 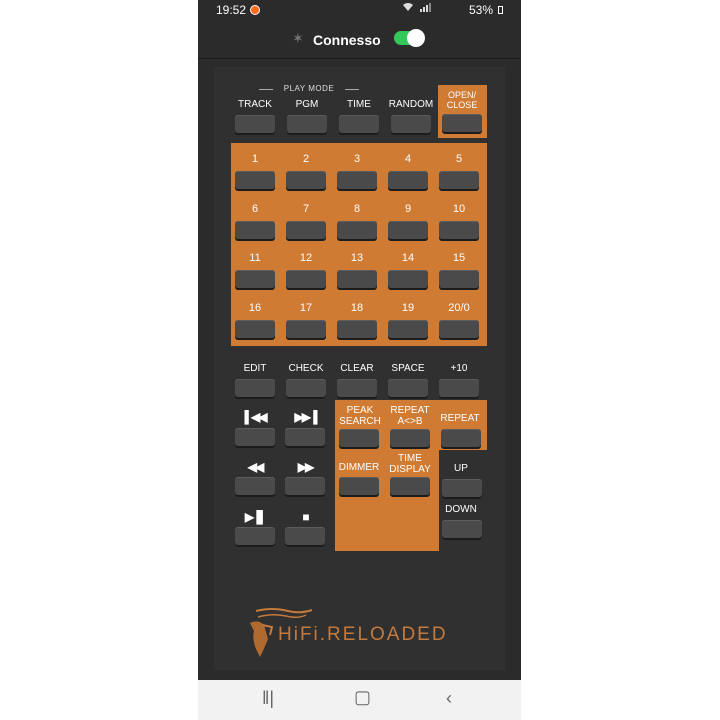 What do you see at coordinates (306, 368) in the screenshot?
I see `check-label: CHECK` at bounding box center [306, 368].